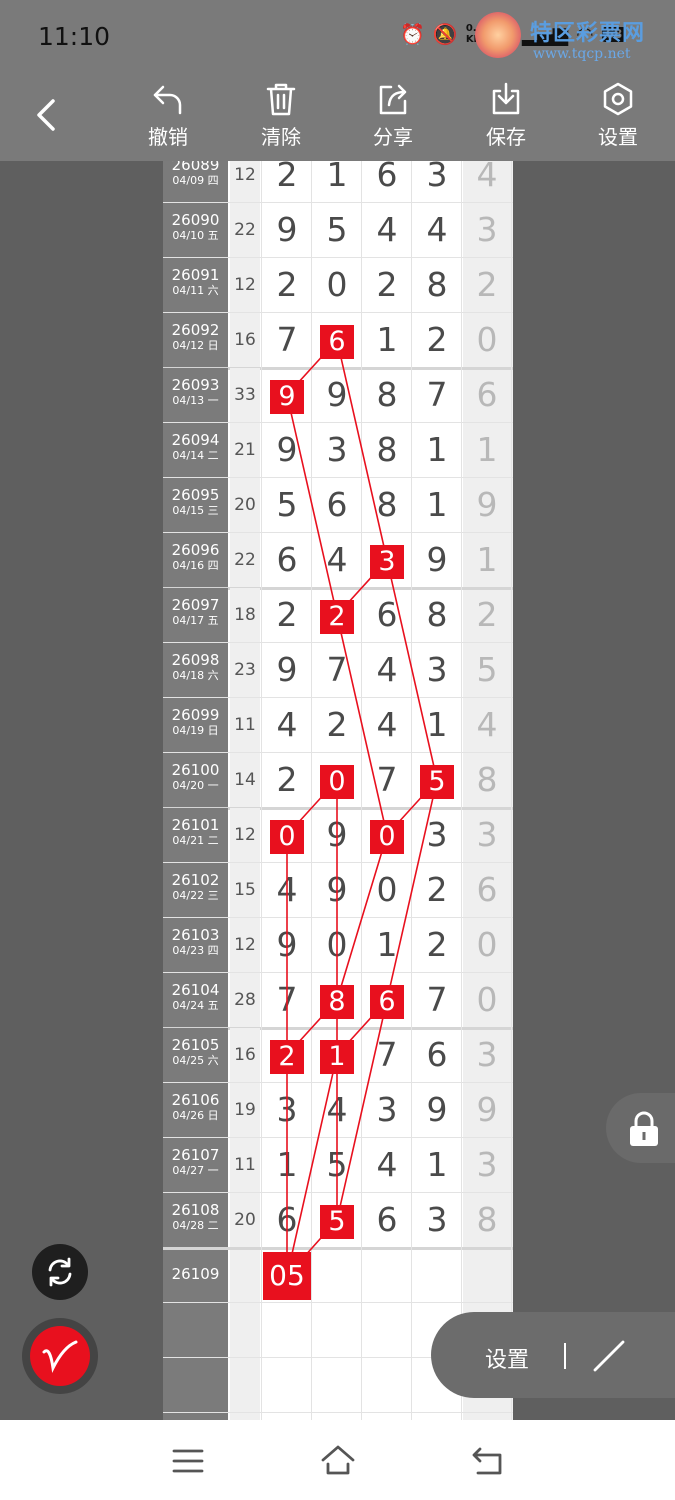 Image resolution: width=675 pixels, height=1500 pixels. What do you see at coordinates (281, 120) in the screenshot?
I see `clear-button: 清除` at bounding box center [281, 120].